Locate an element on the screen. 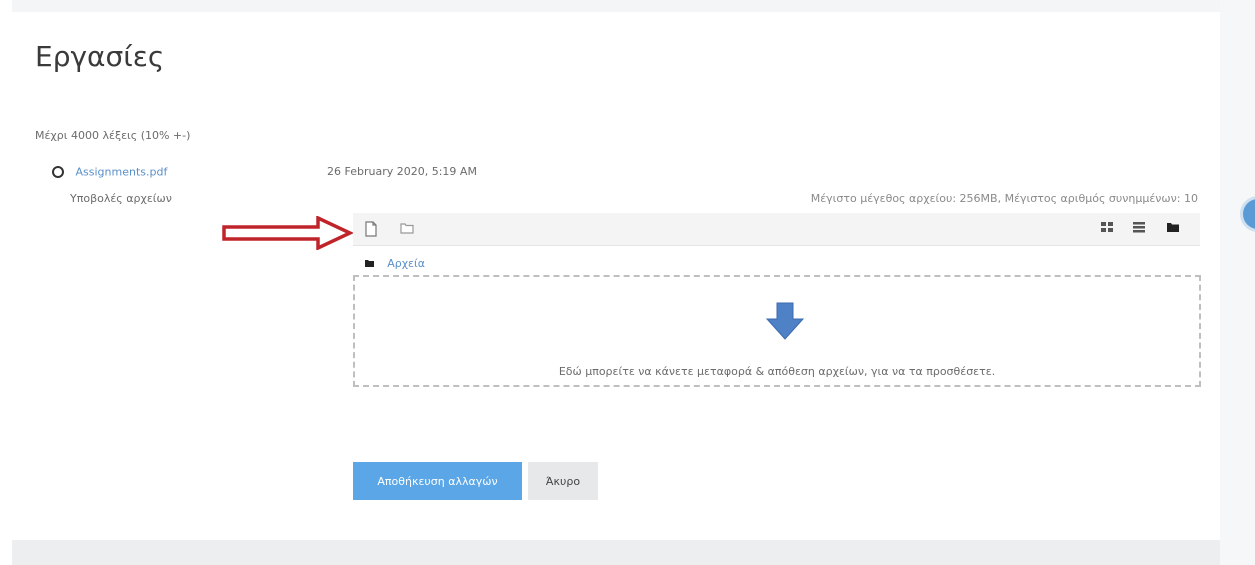 The height and width of the screenshot is (565, 1255). footer-band is located at coordinates (616, 552).